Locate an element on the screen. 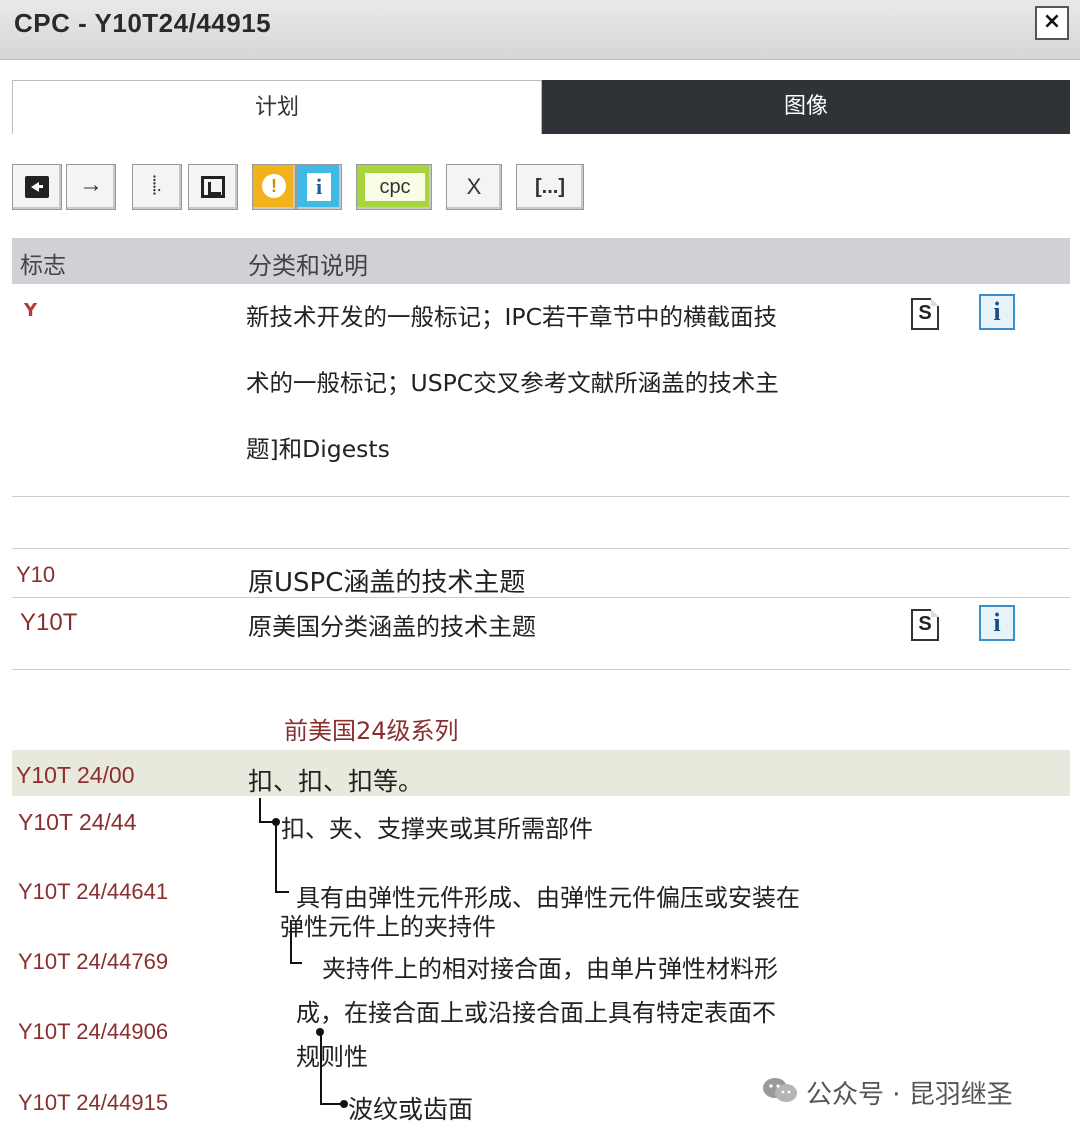  desc-y10t-24-00: 扣、扣、扣等。 is located at coordinates (336, 781).